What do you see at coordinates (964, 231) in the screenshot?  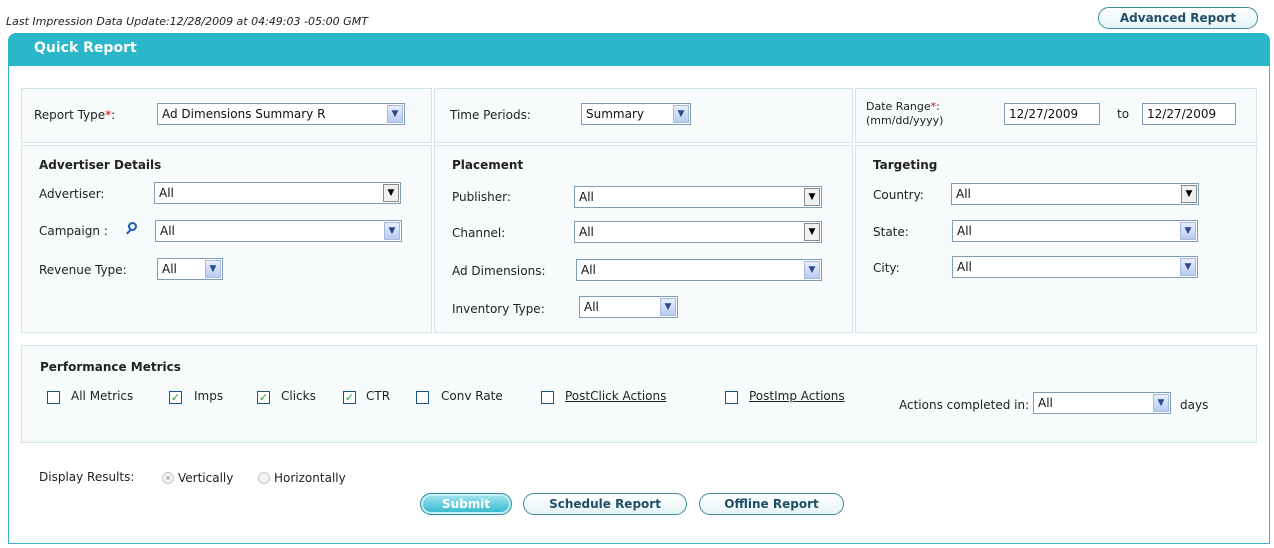 I see `state-value: All` at bounding box center [964, 231].